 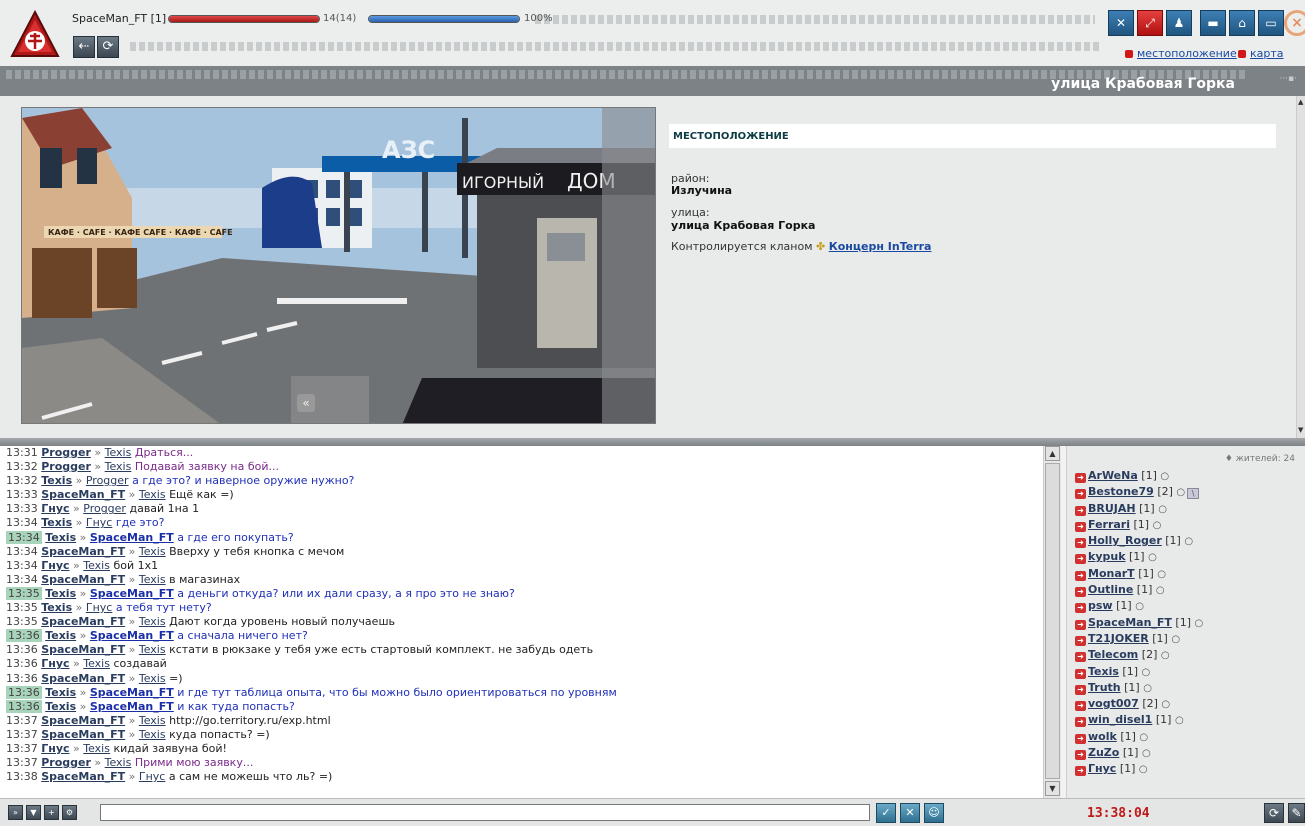 I want to click on user-name: win_disel1, so click(x=1120, y=719).